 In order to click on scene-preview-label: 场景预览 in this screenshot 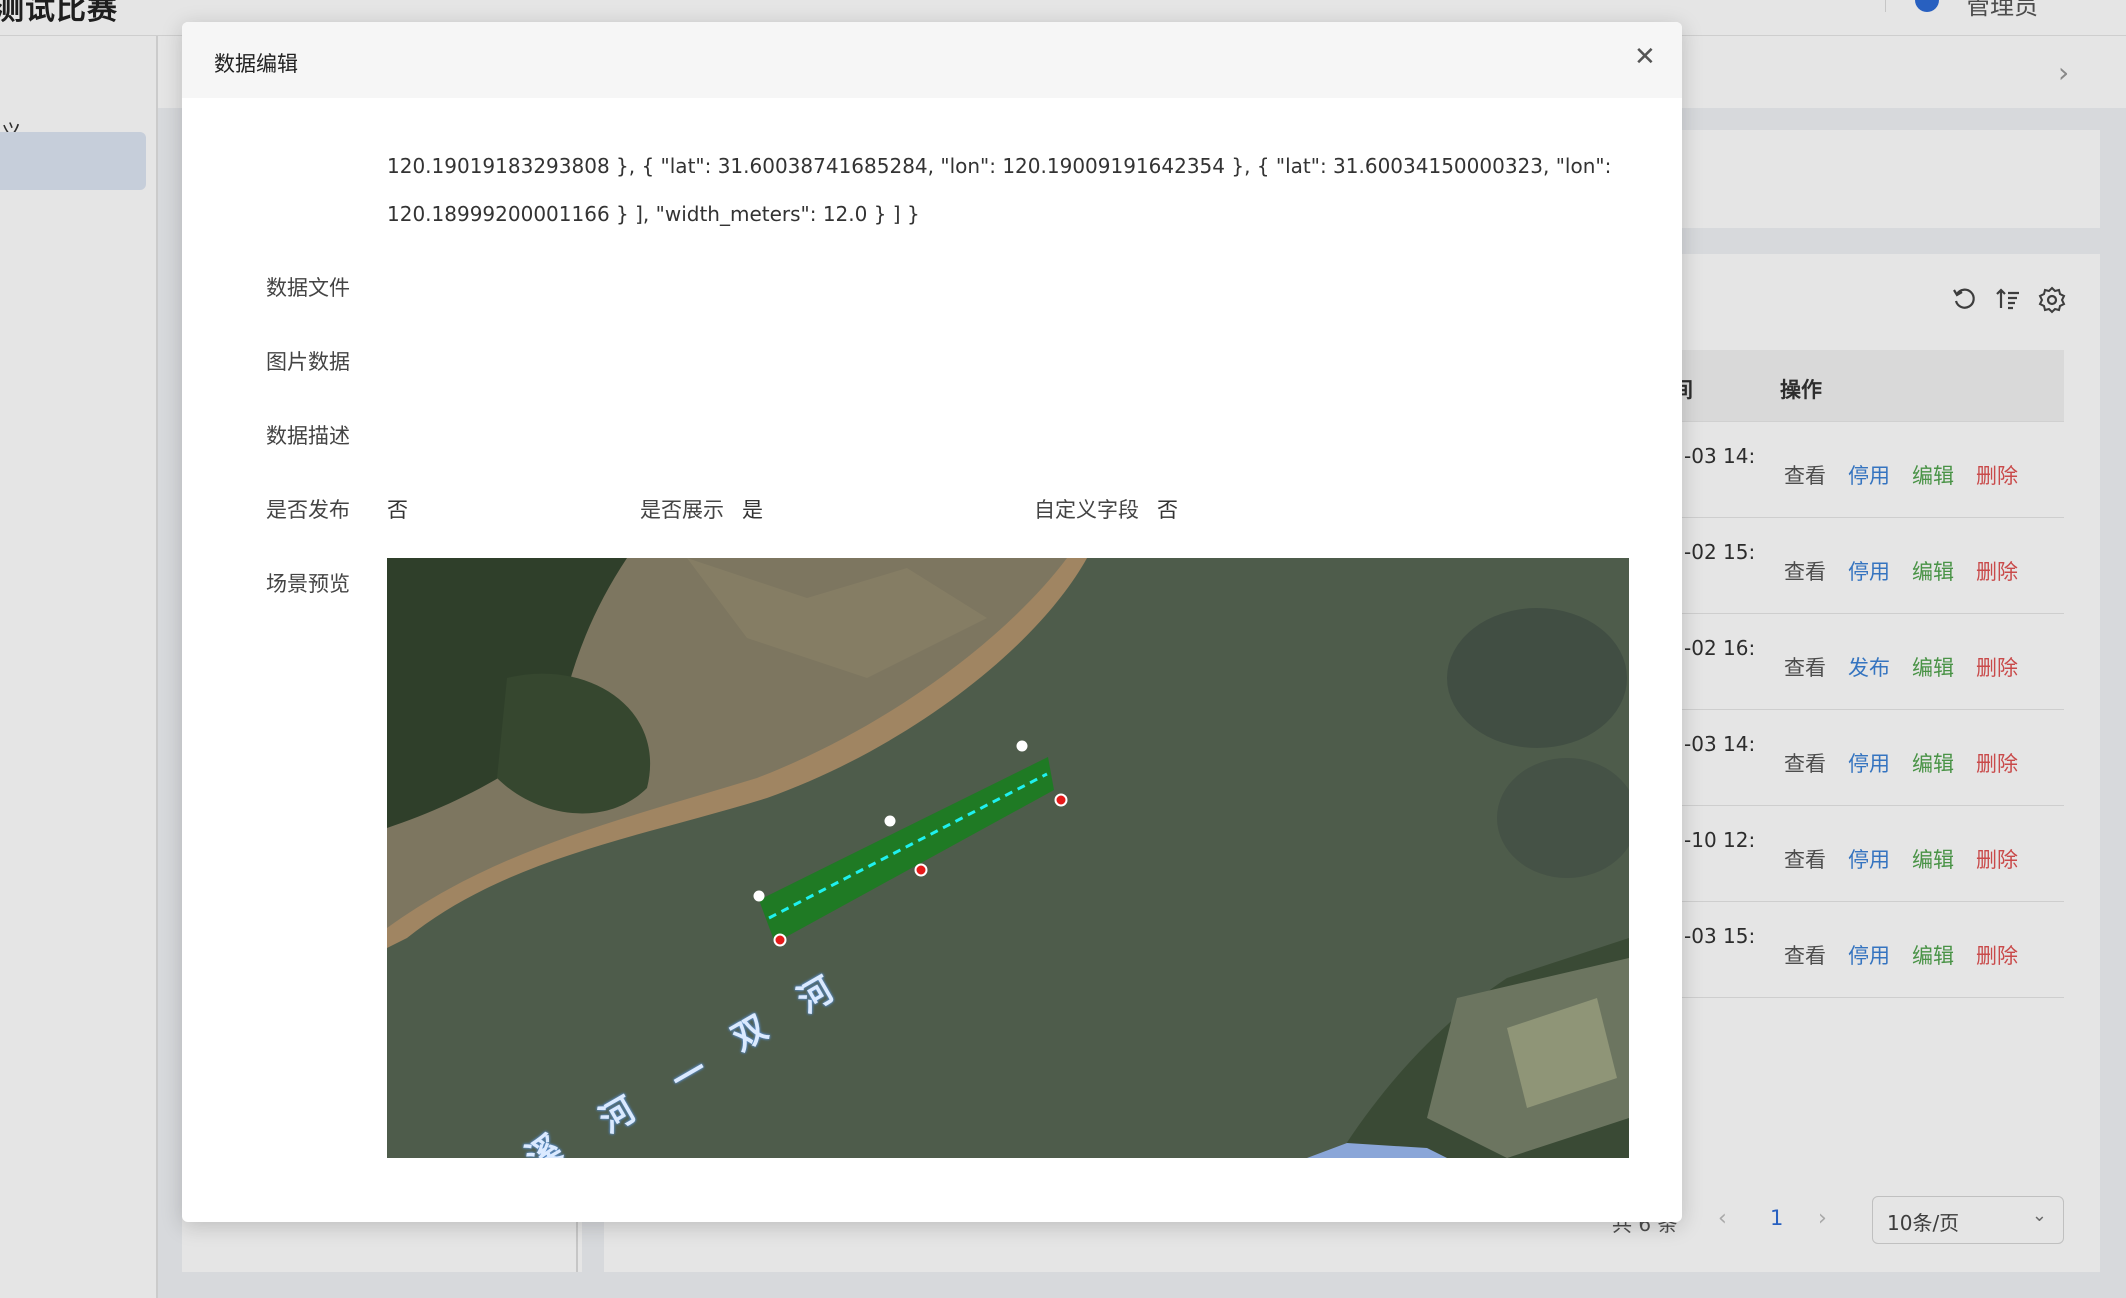, I will do `click(308, 584)`.